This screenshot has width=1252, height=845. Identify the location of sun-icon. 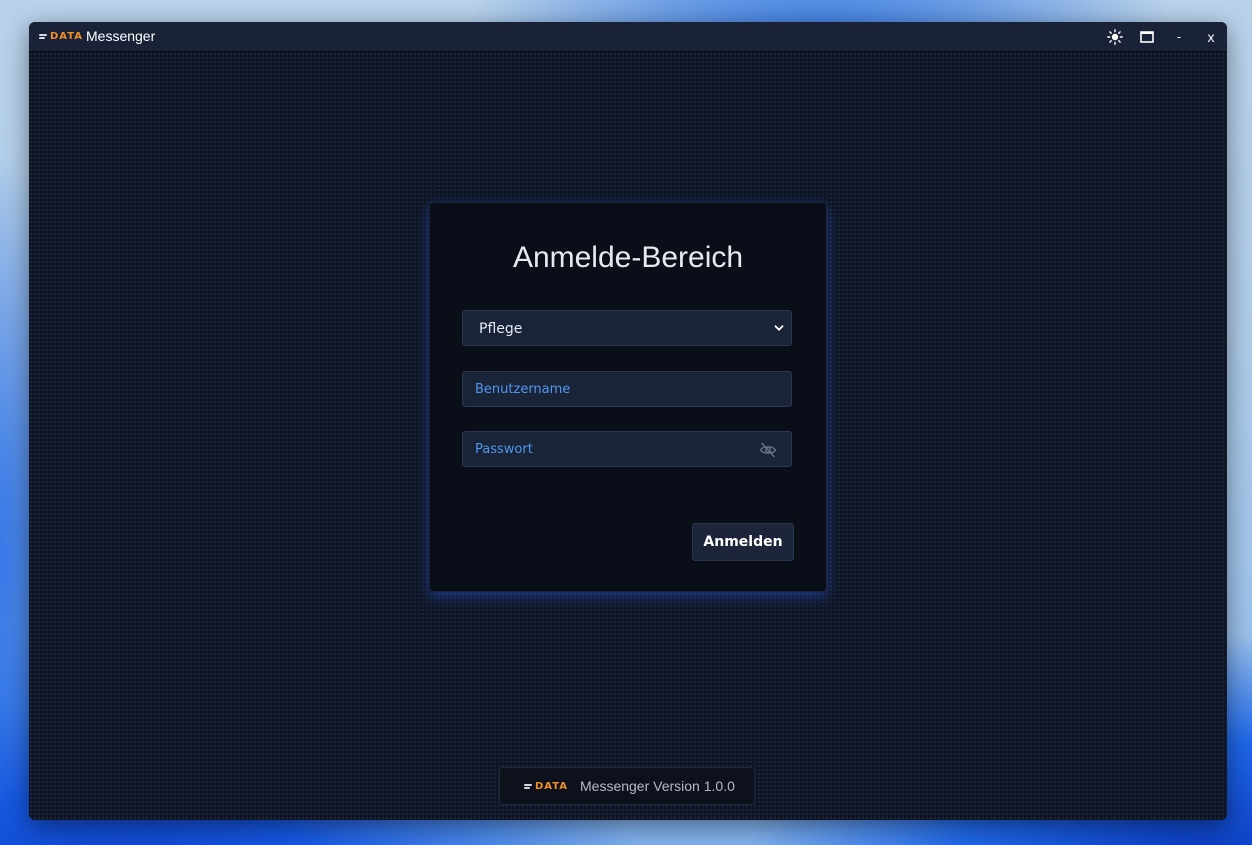
(1115, 36).